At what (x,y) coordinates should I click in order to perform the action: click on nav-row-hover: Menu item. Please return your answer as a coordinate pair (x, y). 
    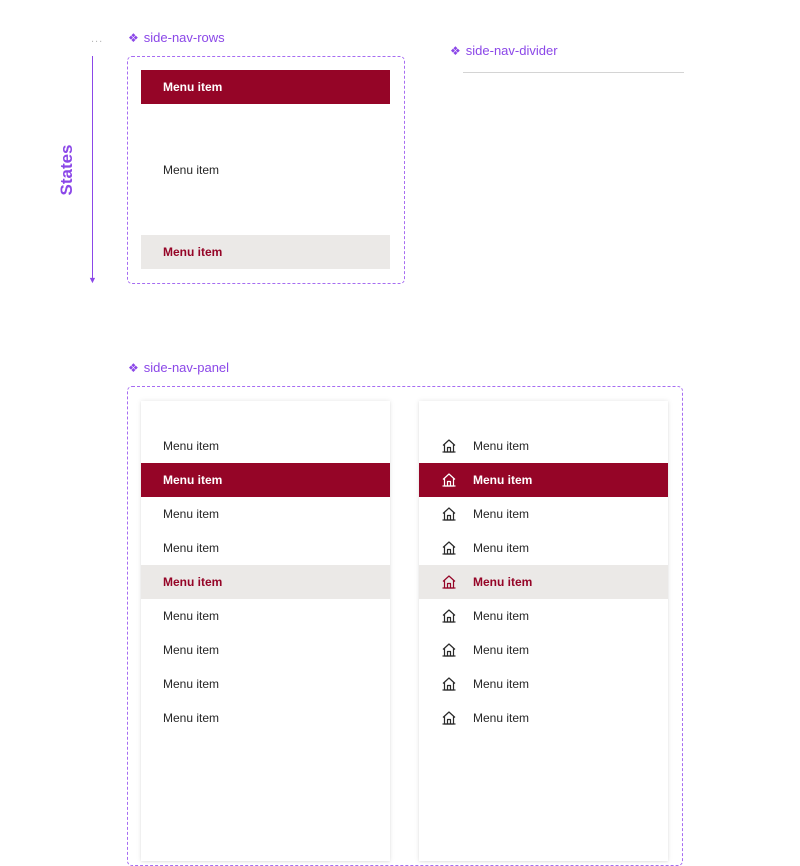
    Looking at the image, I should click on (265, 252).